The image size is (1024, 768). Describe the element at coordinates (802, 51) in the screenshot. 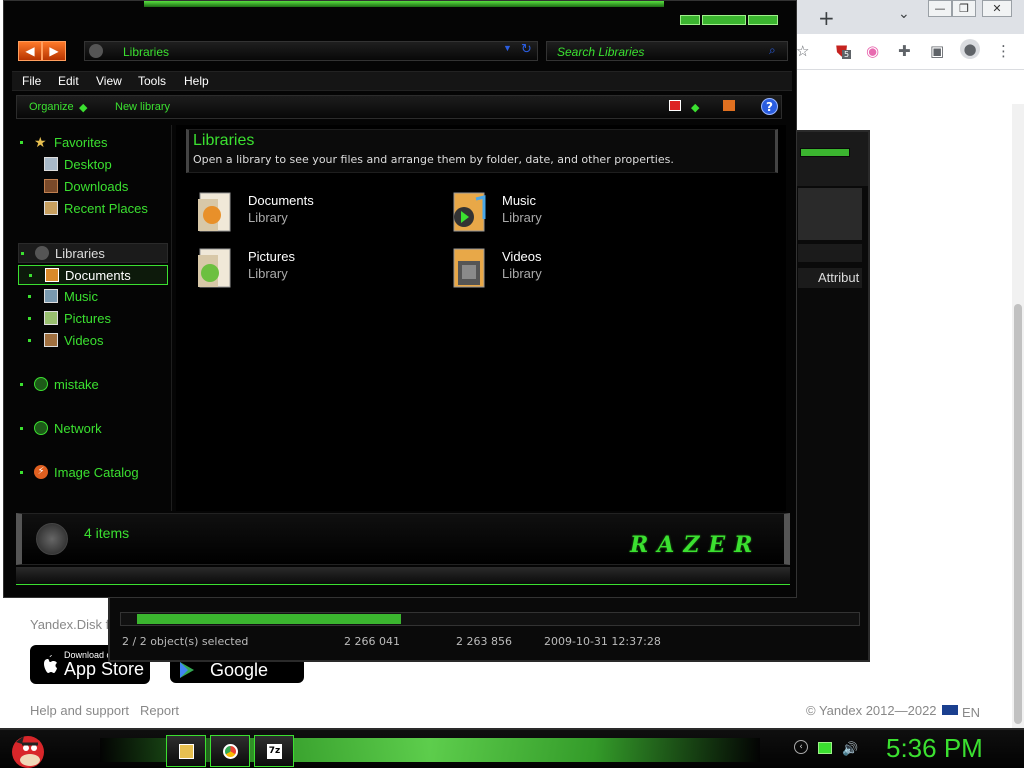

I see `bookmark-star-icon: ☆` at that location.